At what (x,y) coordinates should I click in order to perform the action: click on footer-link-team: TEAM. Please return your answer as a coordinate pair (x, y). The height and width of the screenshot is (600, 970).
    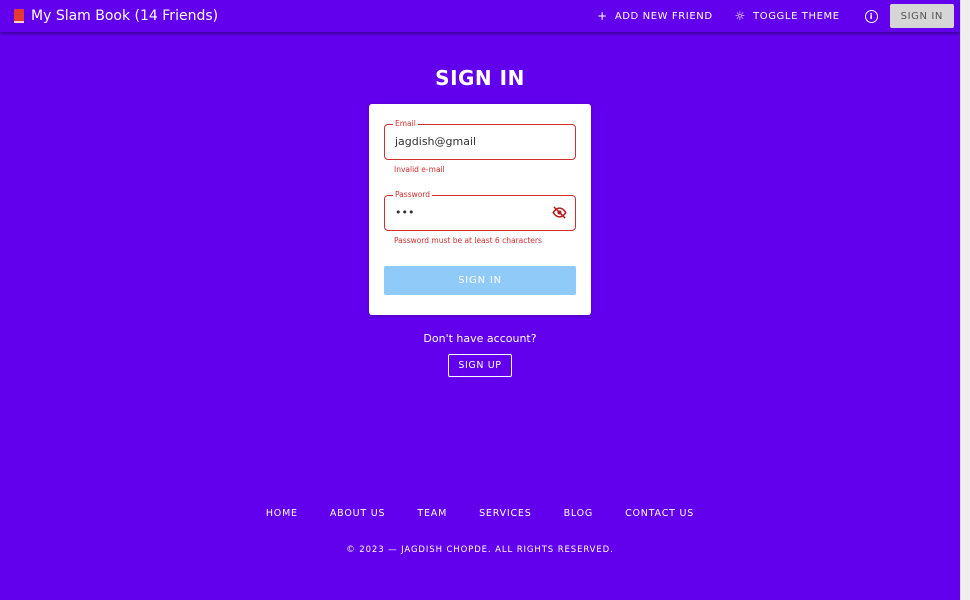
    Looking at the image, I should click on (432, 513).